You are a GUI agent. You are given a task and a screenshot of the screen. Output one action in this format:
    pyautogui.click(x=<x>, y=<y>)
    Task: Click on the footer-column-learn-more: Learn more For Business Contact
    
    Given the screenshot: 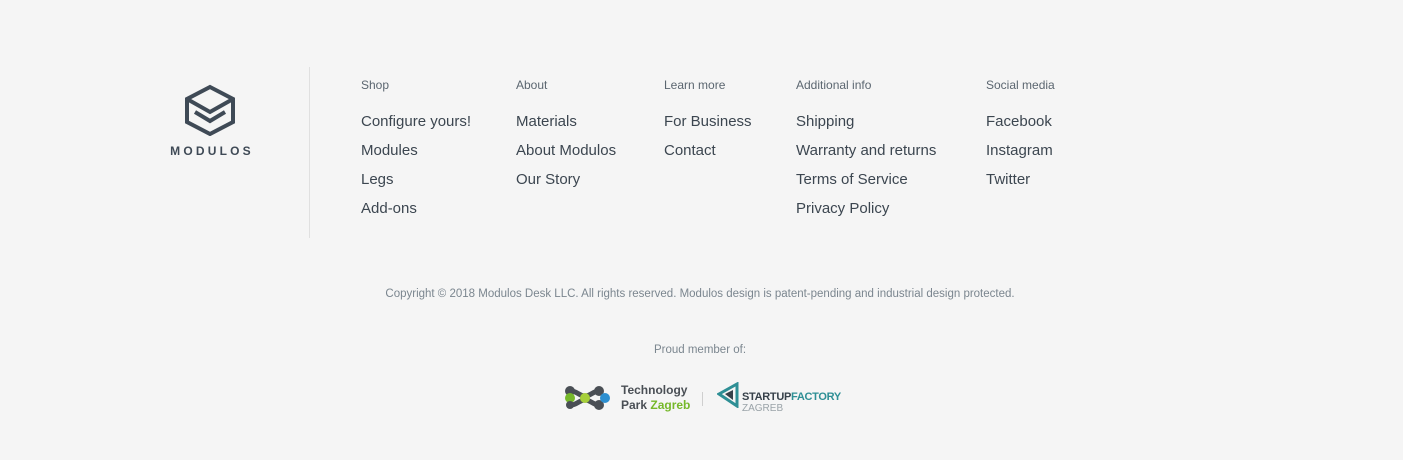 What is the action you would take?
    pyautogui.click(x=708, y=125)
    